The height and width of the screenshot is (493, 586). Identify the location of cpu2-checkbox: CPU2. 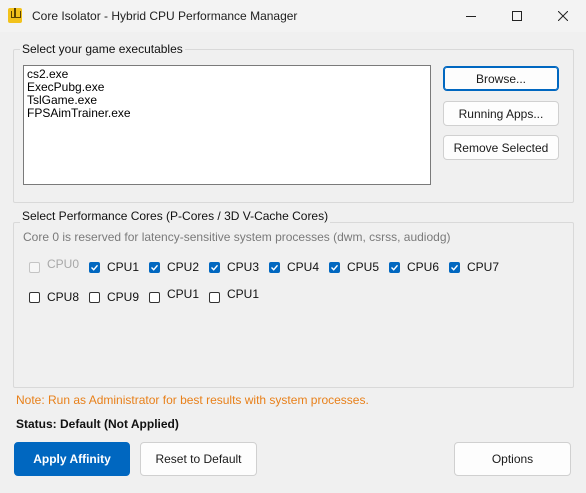
(174, 267).